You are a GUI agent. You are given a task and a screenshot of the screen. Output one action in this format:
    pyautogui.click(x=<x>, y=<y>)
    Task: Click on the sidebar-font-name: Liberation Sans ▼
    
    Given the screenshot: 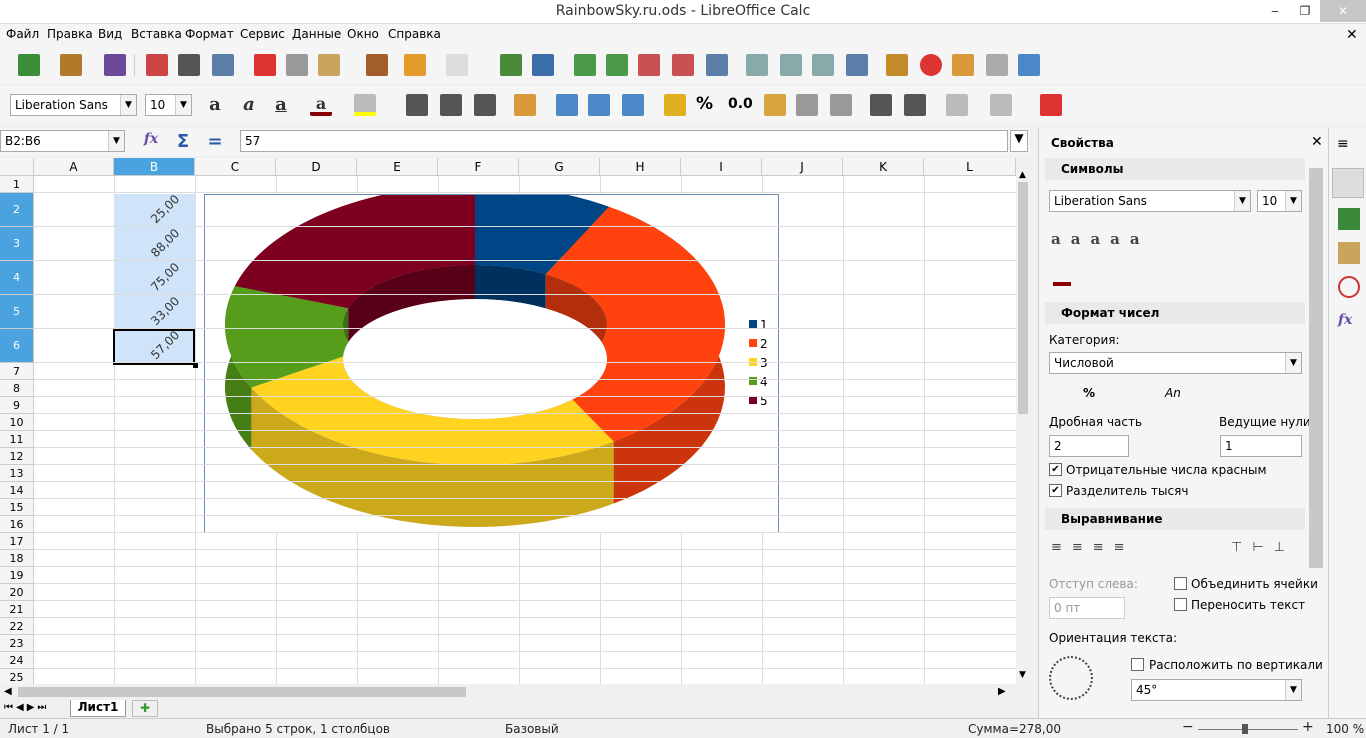 What is the action you would take?
    pyautogui.click(x=1150, y=201)
    